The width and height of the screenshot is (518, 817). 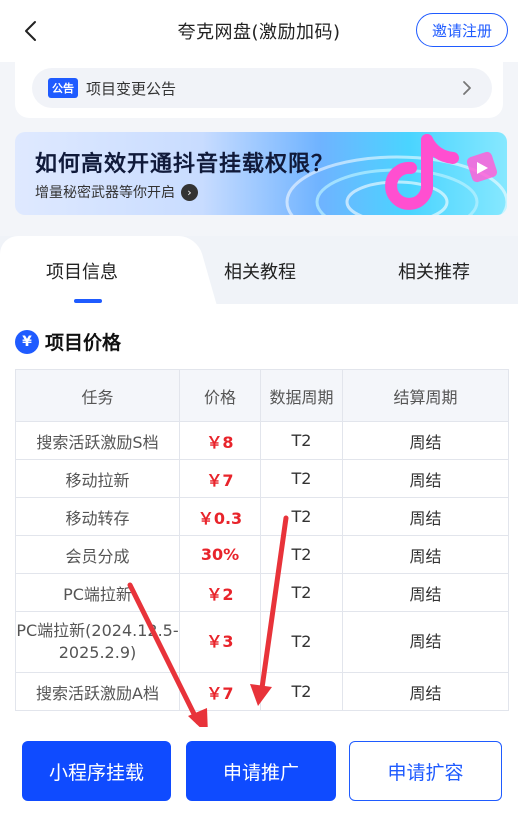 I want to click on chevron-right-icon, so click(x=467, y=88).